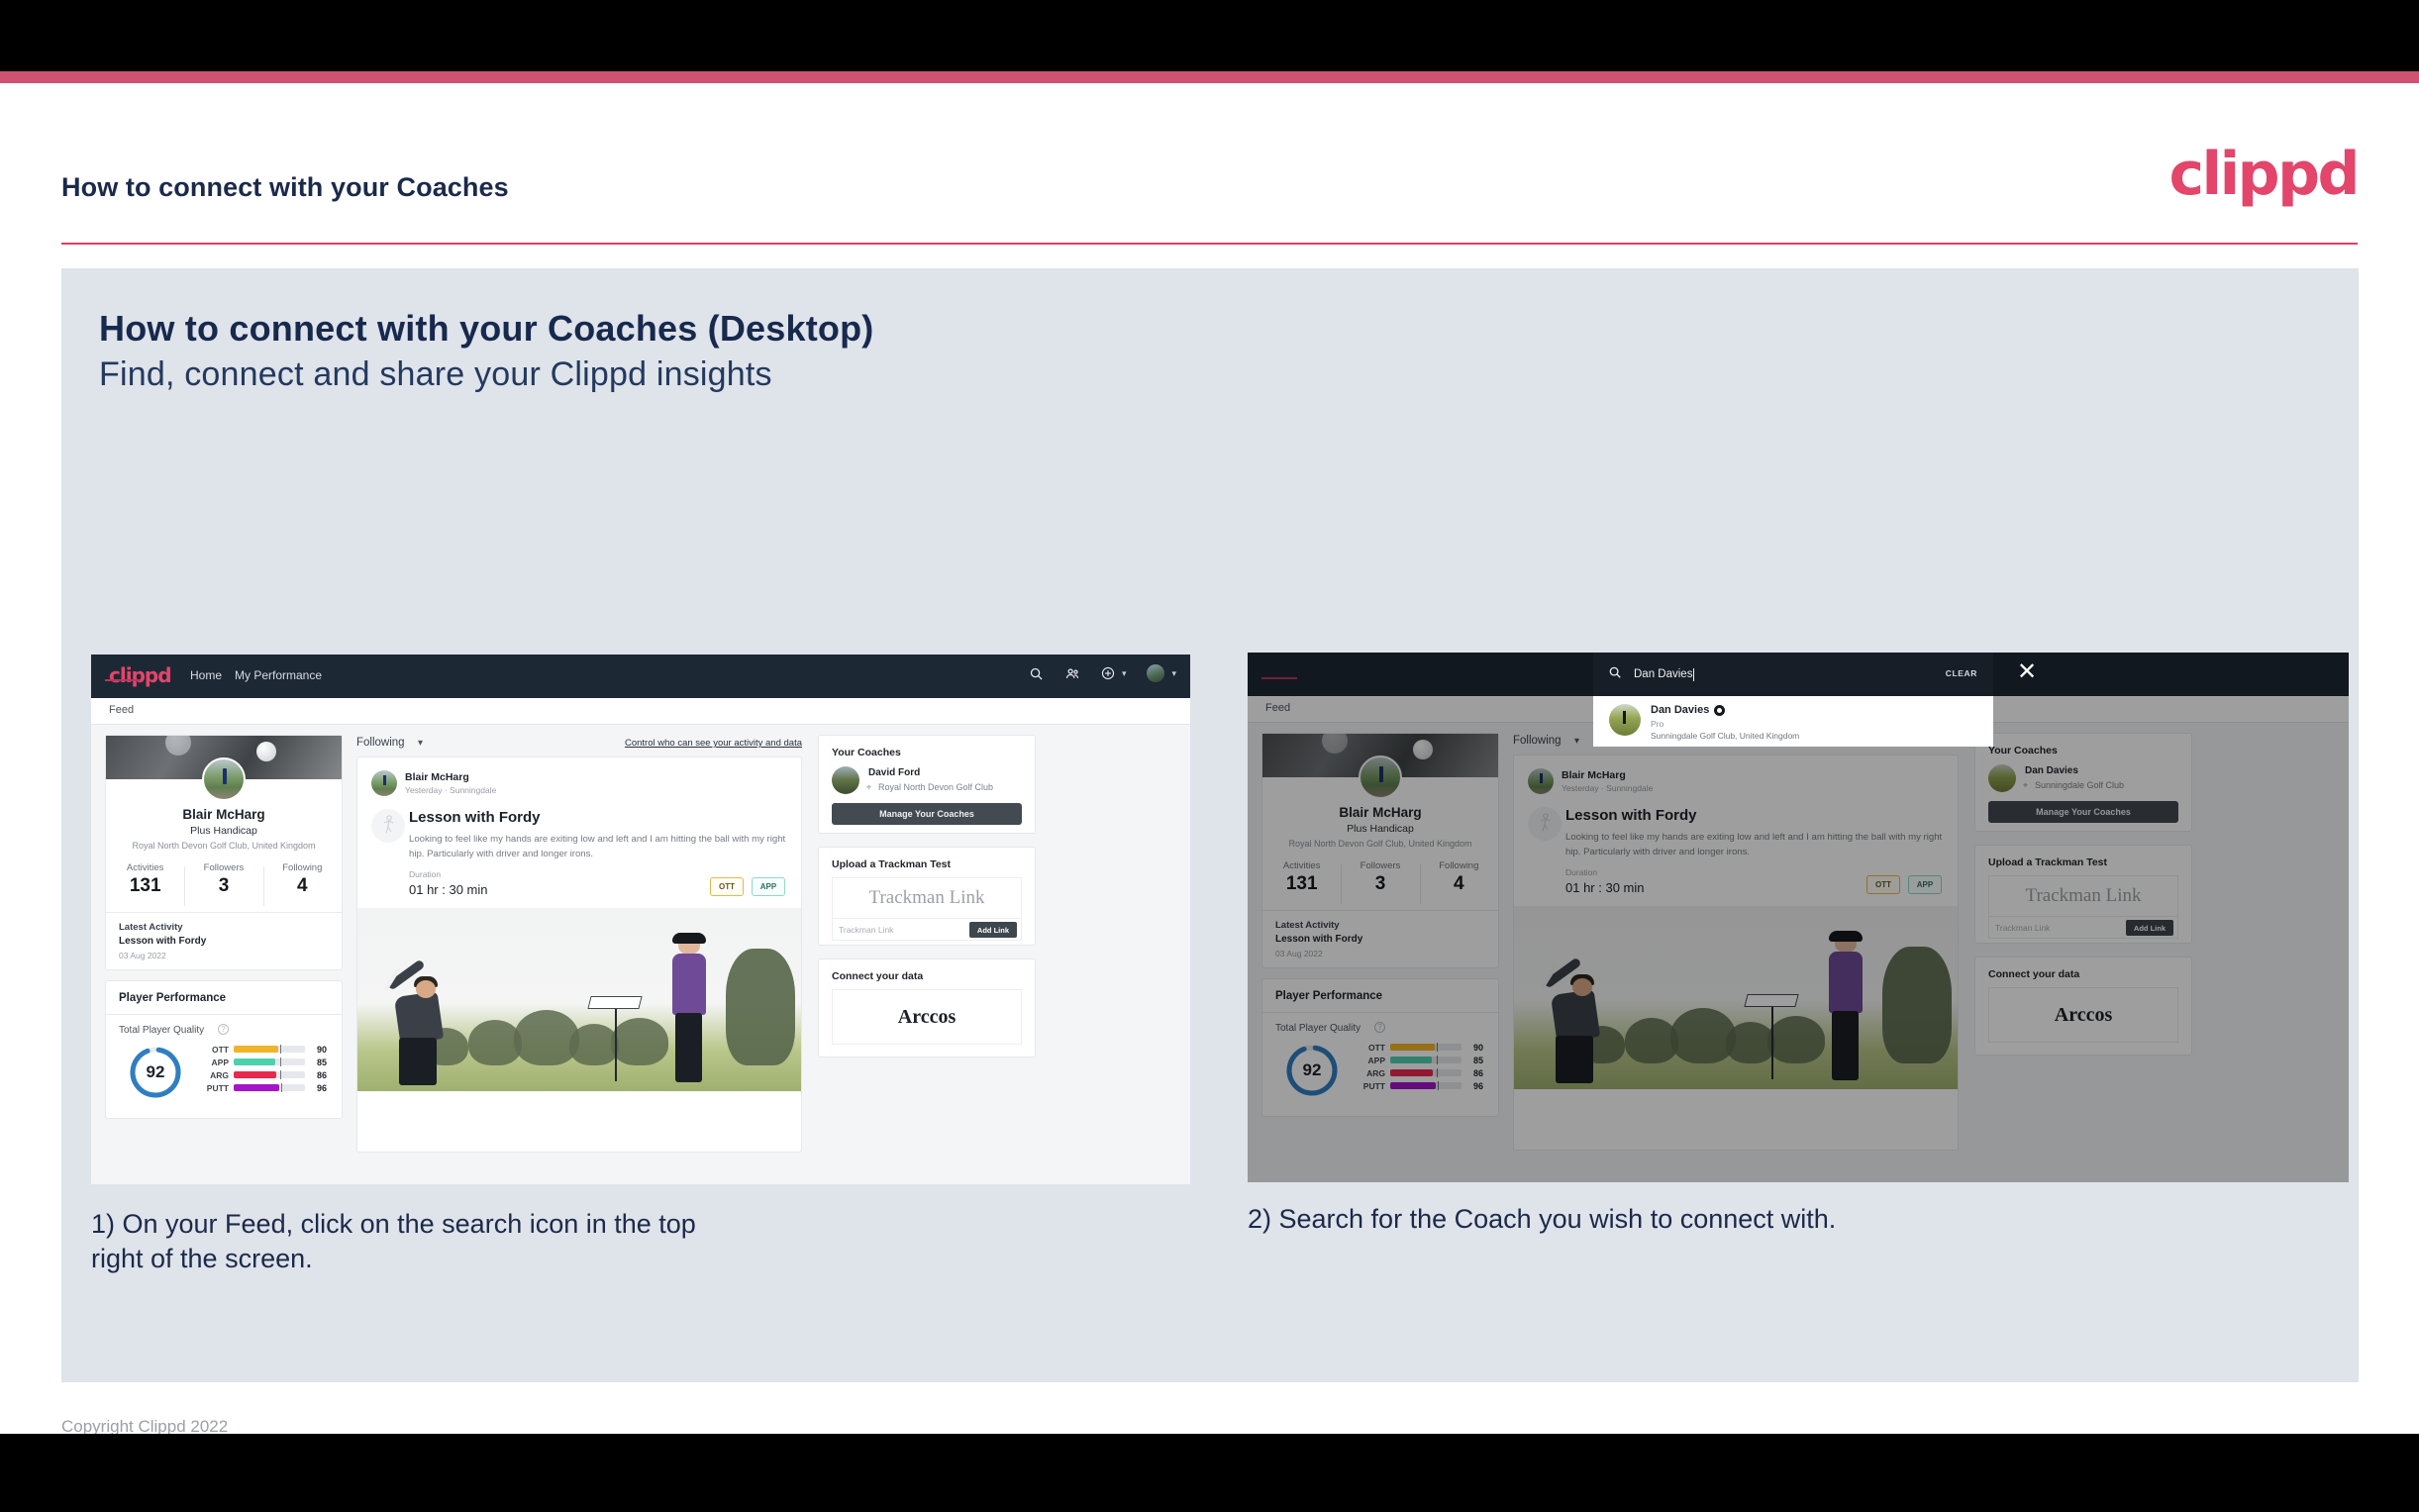 Image resolution: width=2419 pixels, height=1512 pixels. What do you see at coordinates (223, 814) in the screenshot?
I see `profile-name: Blair McHarg` at bounding box center [223, 814].